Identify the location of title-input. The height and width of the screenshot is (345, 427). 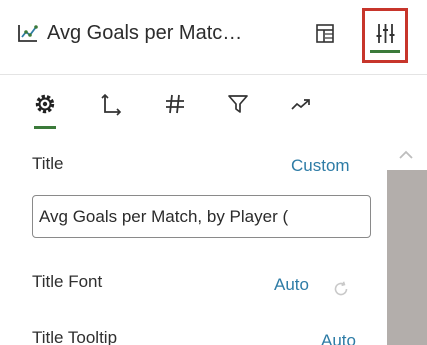
(201, 216).